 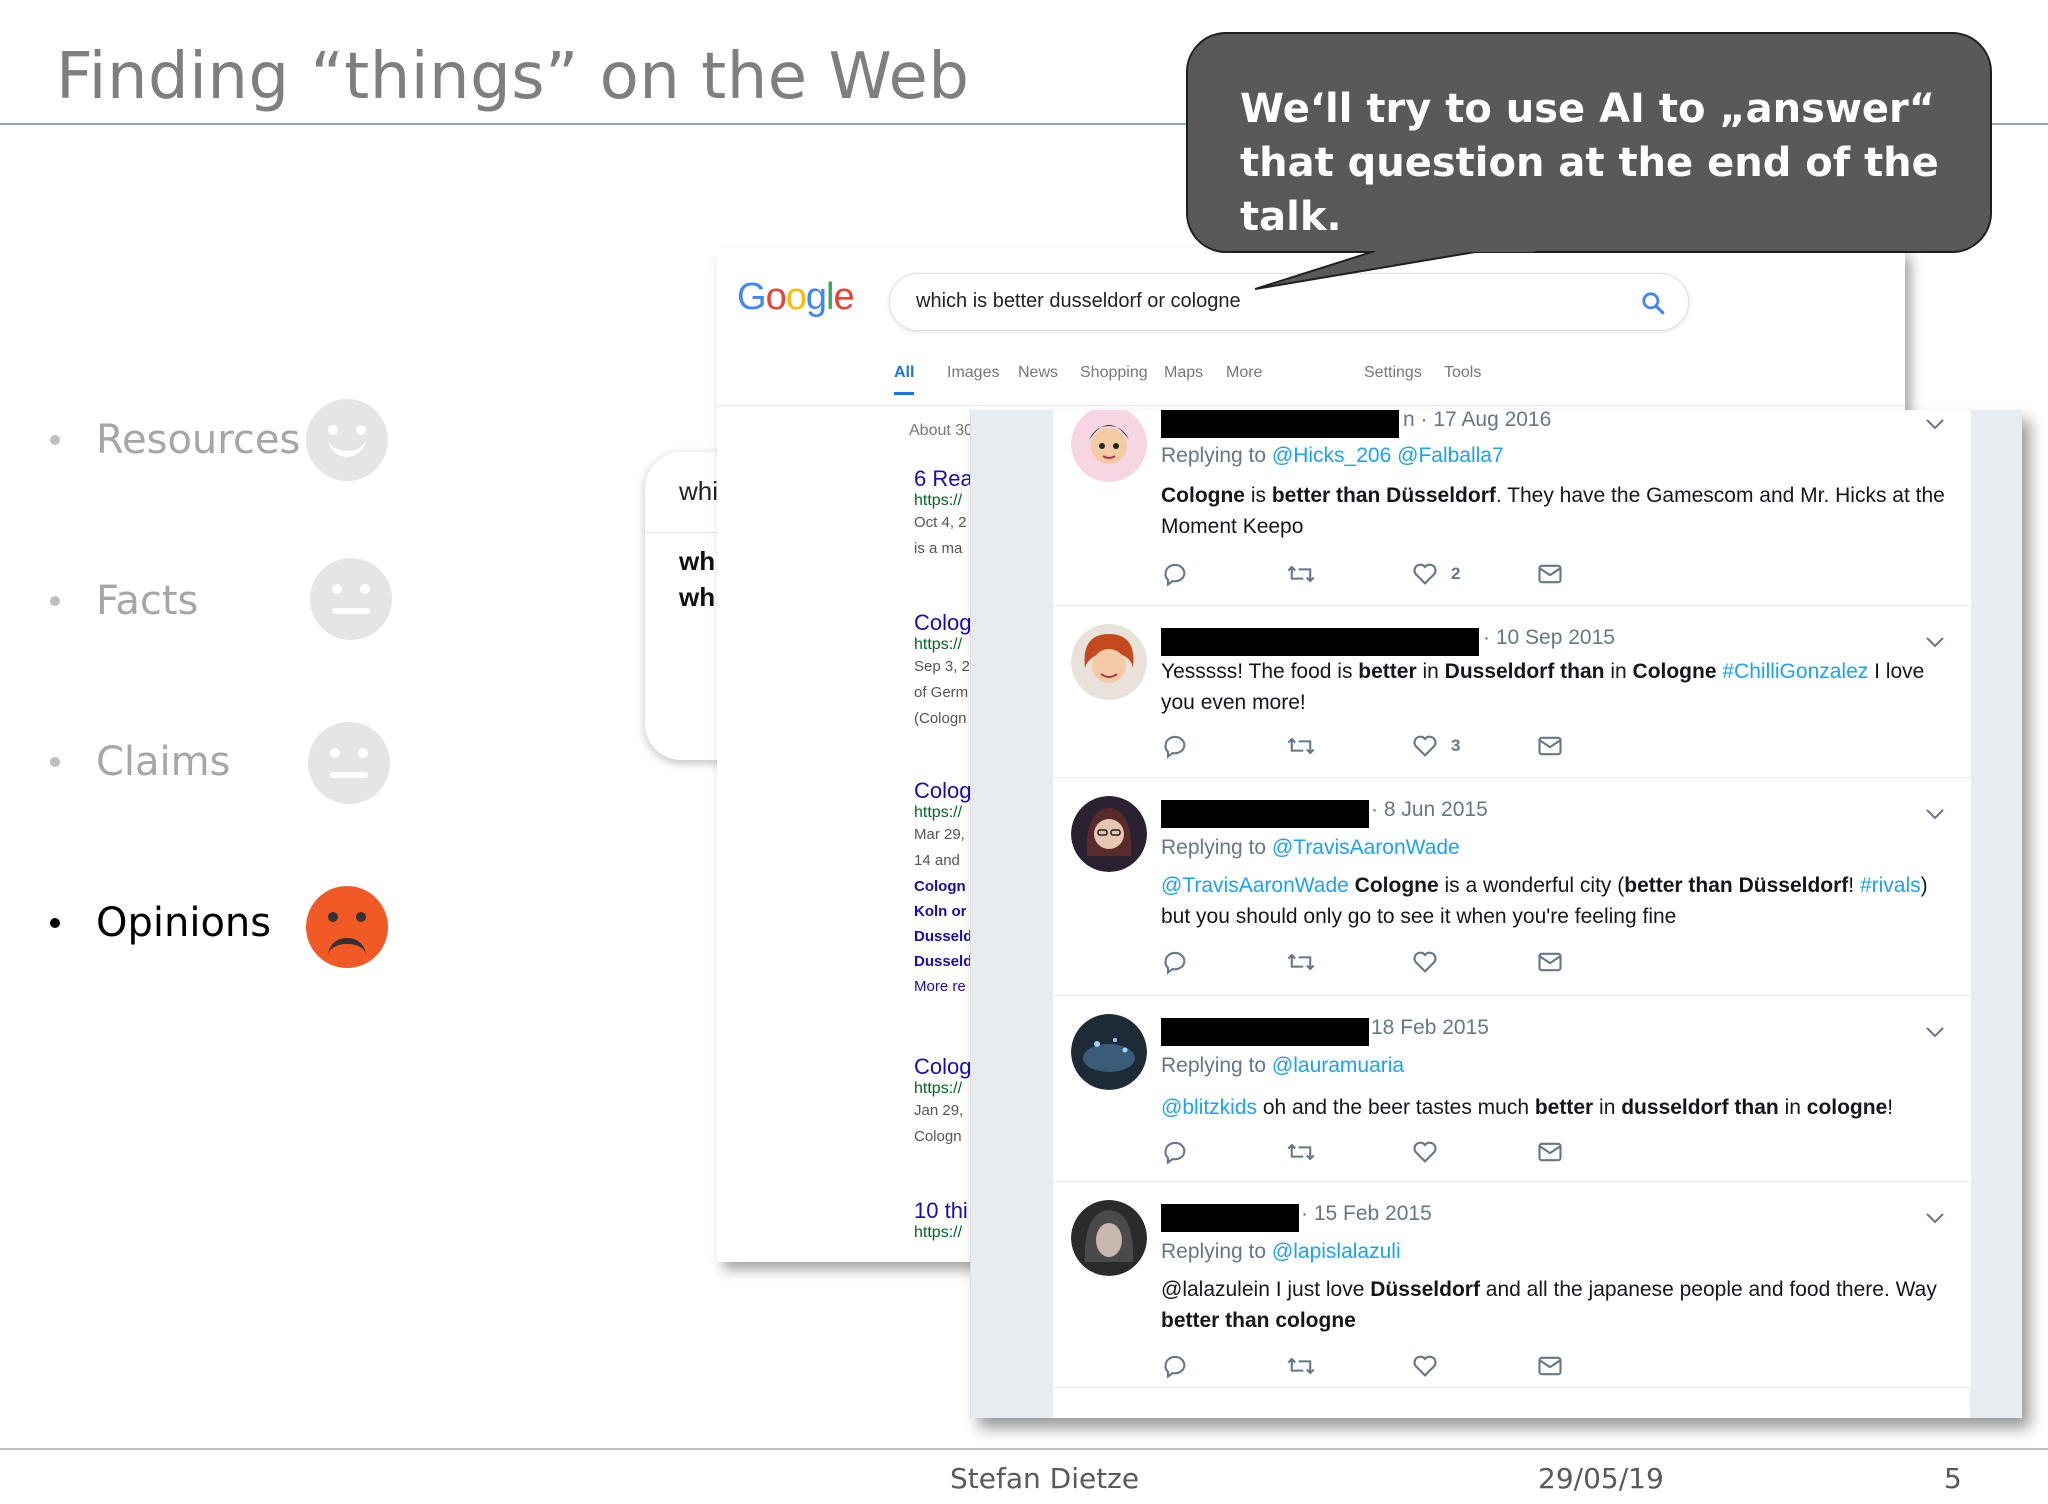 What do you see at coordinates (1524, 671) in the screenshot?
I see `tweet-text-segment: Dusseldorf than` at bounding box center [1524, 671].